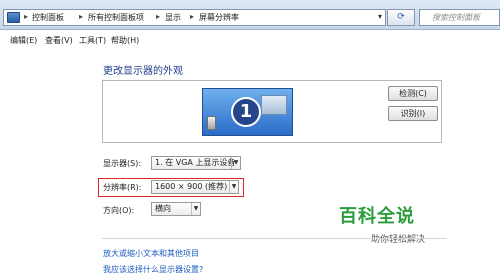 The image size is (500, 276). I want to click on orientation-select-value: 横向, so click(163, 208).